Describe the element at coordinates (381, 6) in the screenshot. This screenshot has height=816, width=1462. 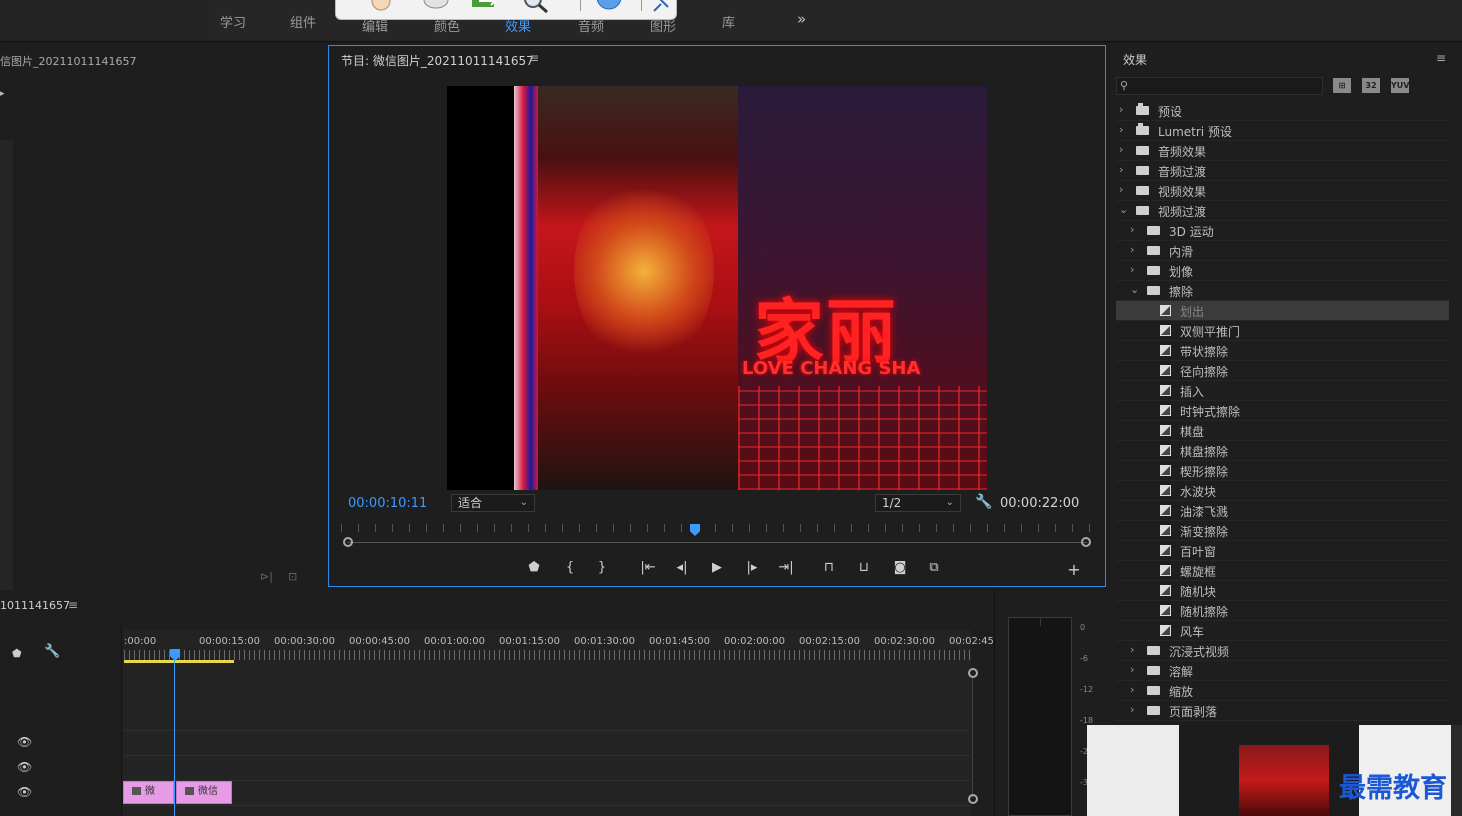
I see `hand-icon` at that location.